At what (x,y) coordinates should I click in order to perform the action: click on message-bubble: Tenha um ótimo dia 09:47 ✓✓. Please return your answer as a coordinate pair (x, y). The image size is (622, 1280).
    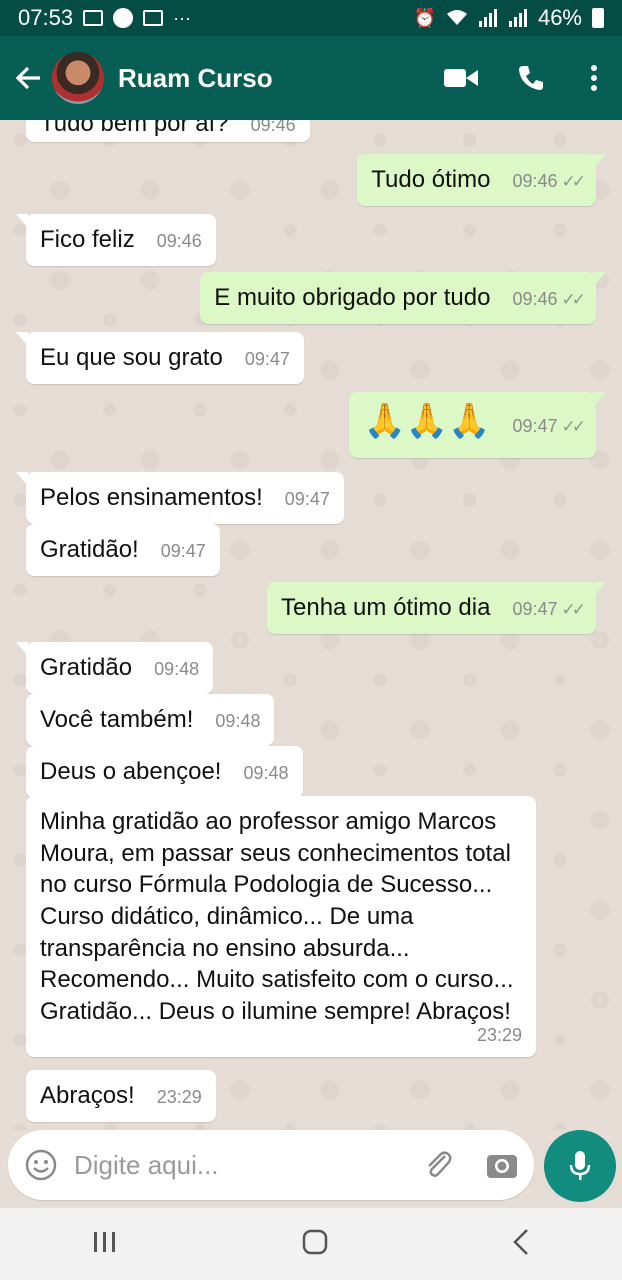
    Looking at the image, I should click on (436, 608).